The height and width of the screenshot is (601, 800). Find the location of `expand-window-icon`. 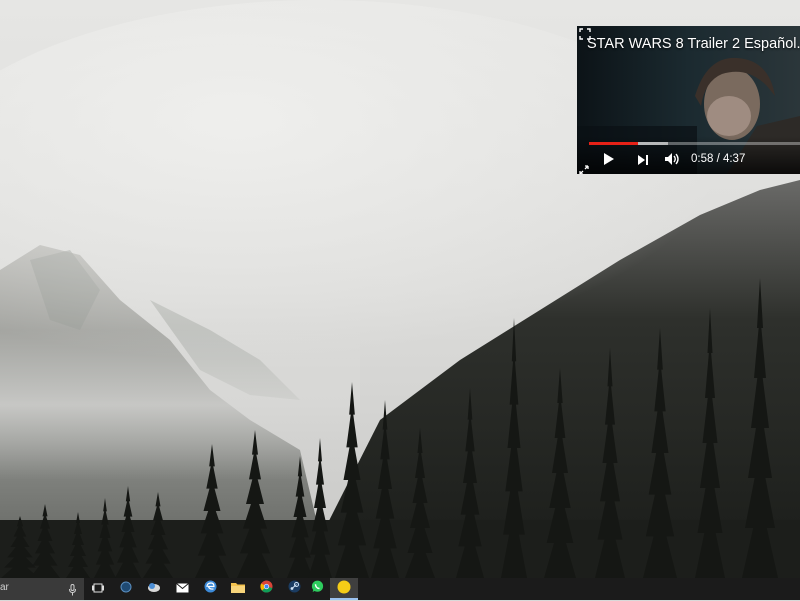

expand-window-icon is located at coordinates (585, 33).